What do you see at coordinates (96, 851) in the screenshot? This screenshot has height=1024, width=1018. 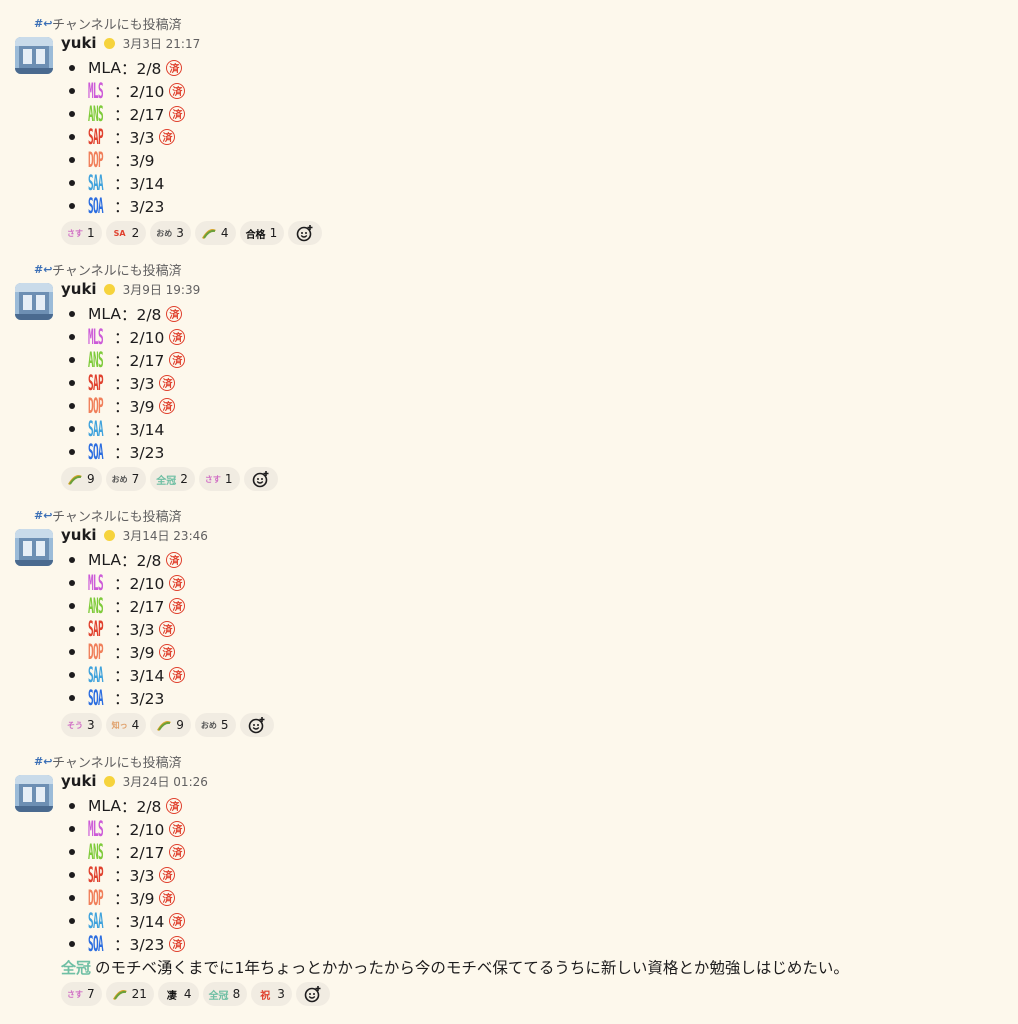 I see `cert-name: ANS` at bounding box center [96, 851].